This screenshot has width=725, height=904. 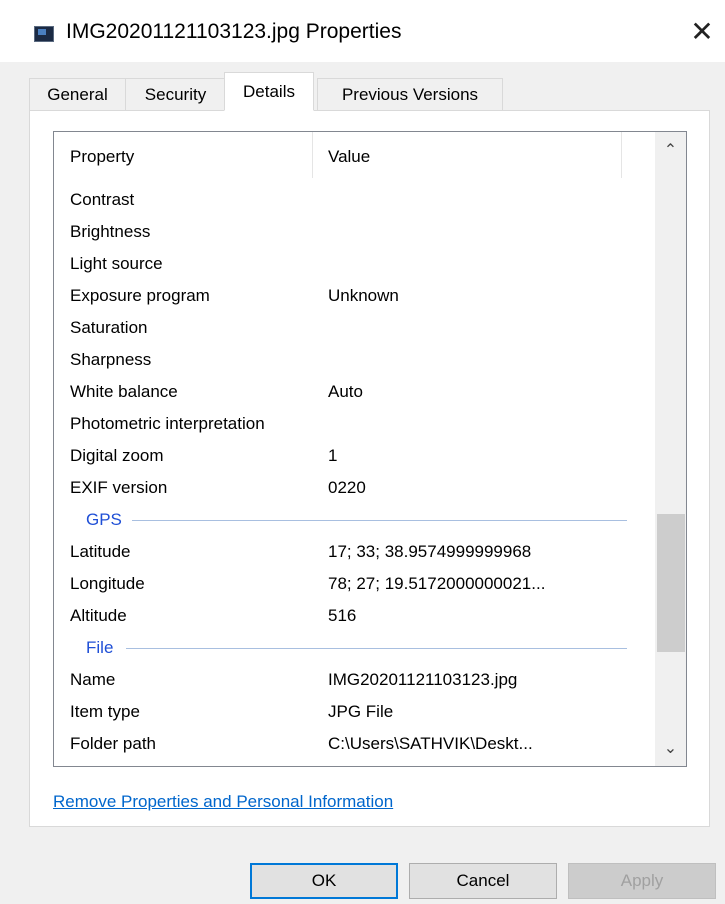 What do you see at coordinates (105, 711) in the screenshot?
I see `property-name: Item type` at bounding box center [105, 711].